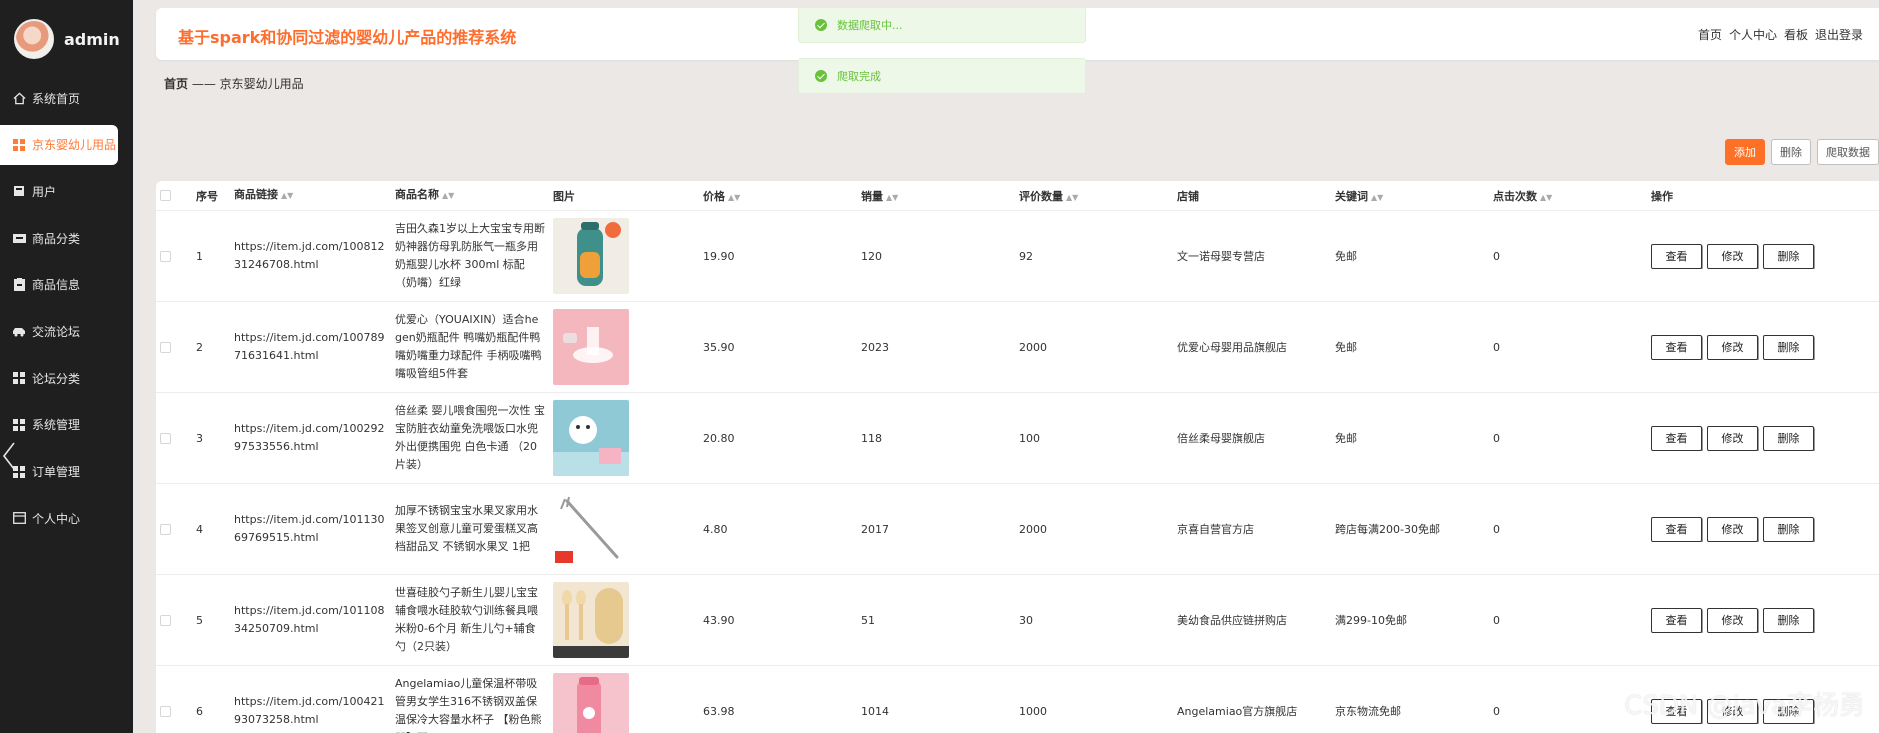 This screenshot has height=733, width=1879. I want to click on nav-profile-link: 个人中心, so click(1753, 34).